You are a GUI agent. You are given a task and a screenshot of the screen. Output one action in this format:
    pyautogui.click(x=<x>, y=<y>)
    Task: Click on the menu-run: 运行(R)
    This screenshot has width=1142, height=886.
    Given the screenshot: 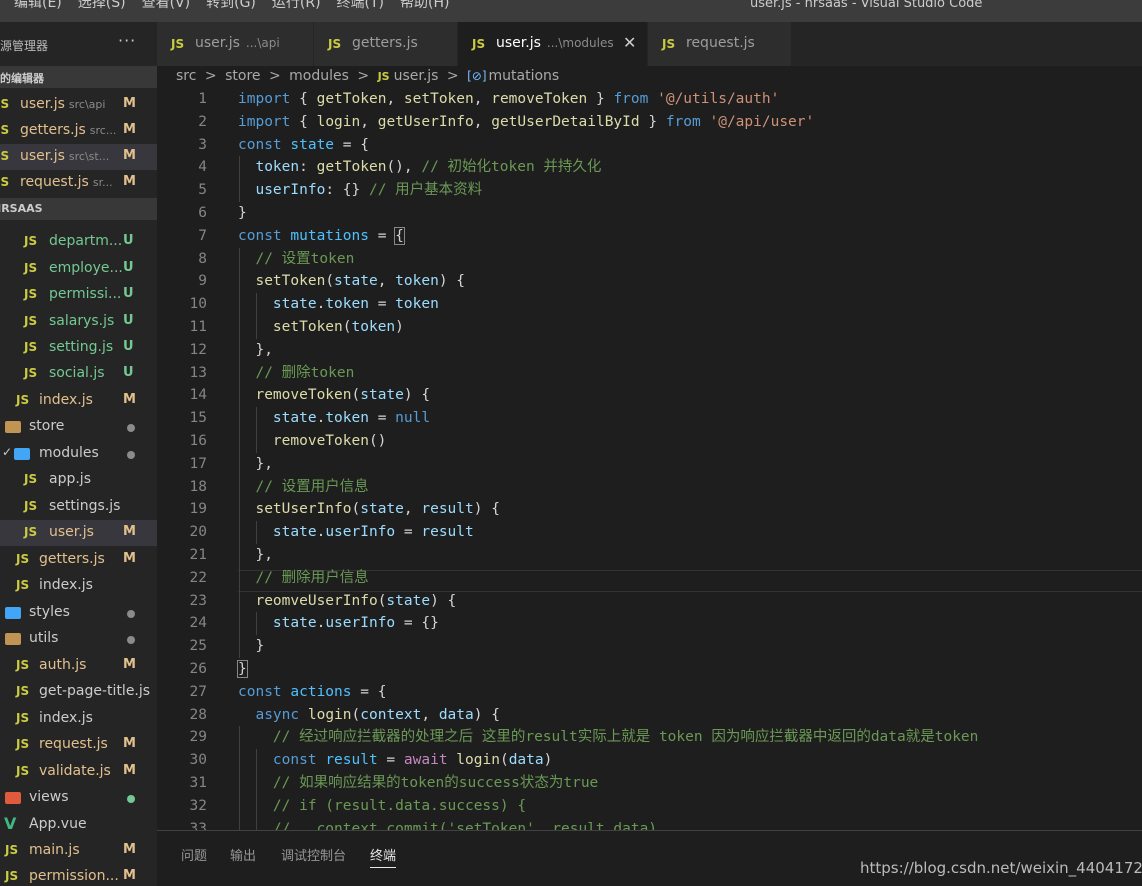 What is the action you would take?
    pyautogui.click(x=296, y=6)
    